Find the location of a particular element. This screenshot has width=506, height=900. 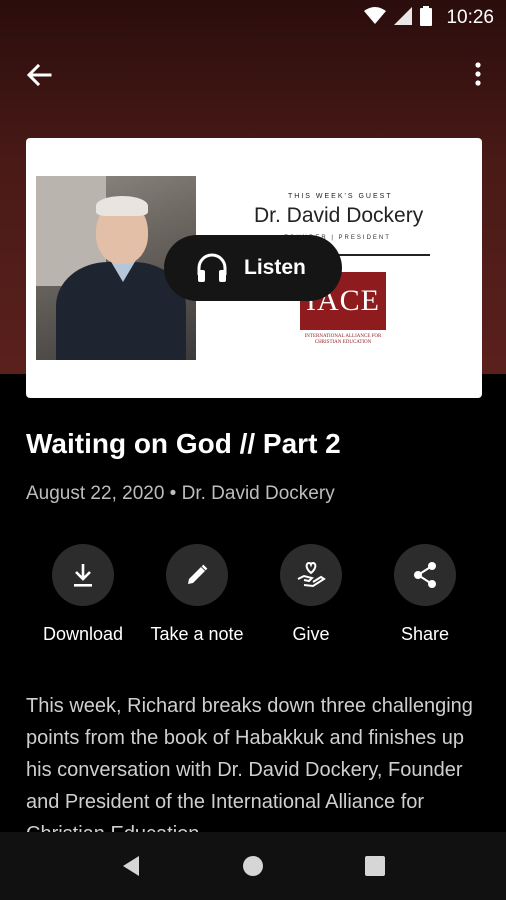

arrow-back-icon is located at coordinates (39, 75).